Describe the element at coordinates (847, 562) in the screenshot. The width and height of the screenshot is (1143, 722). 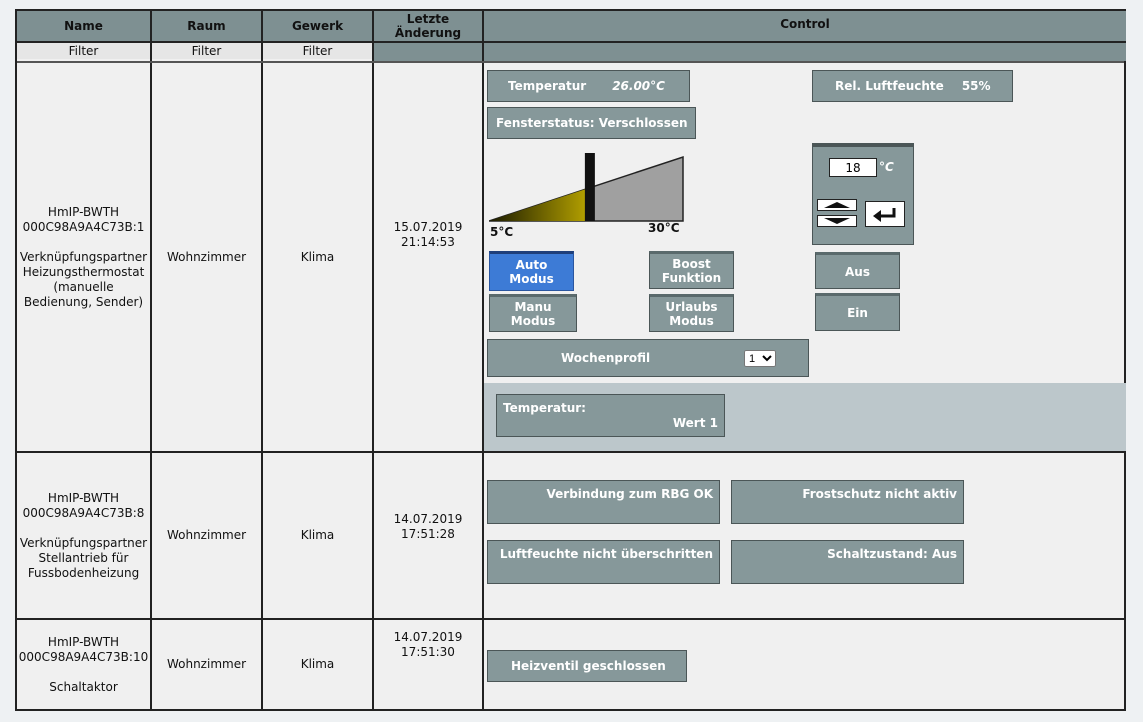
I see `switch-state-status: Schaltzustand: Aus` at that location.